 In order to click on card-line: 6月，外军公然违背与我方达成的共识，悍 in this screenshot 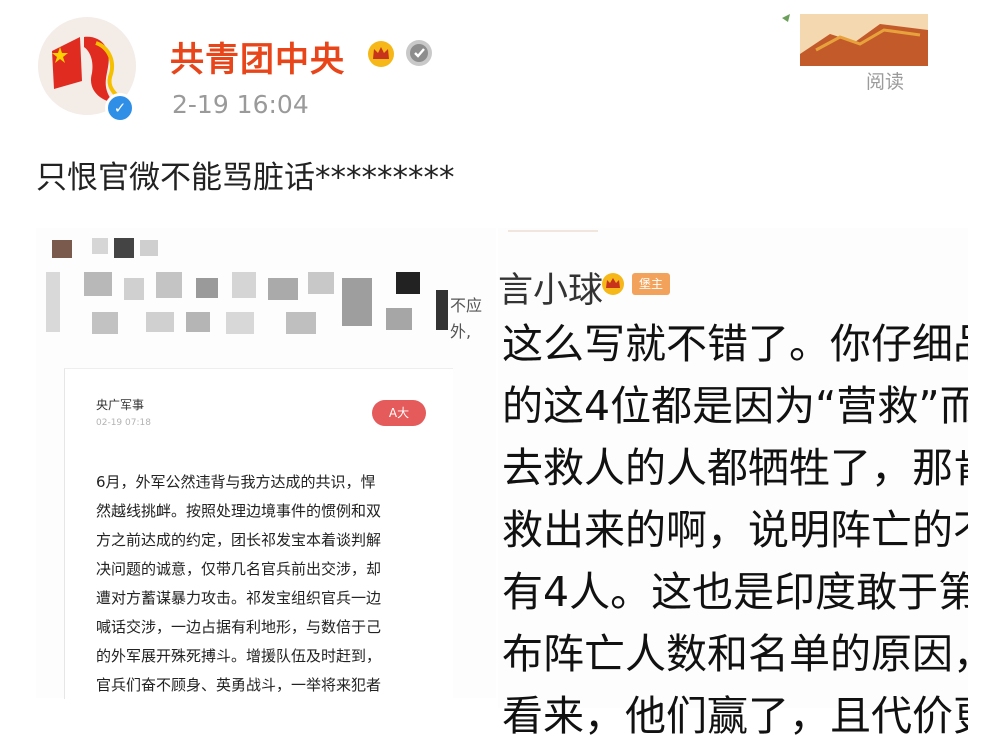, I will do `click(236, 482)`.